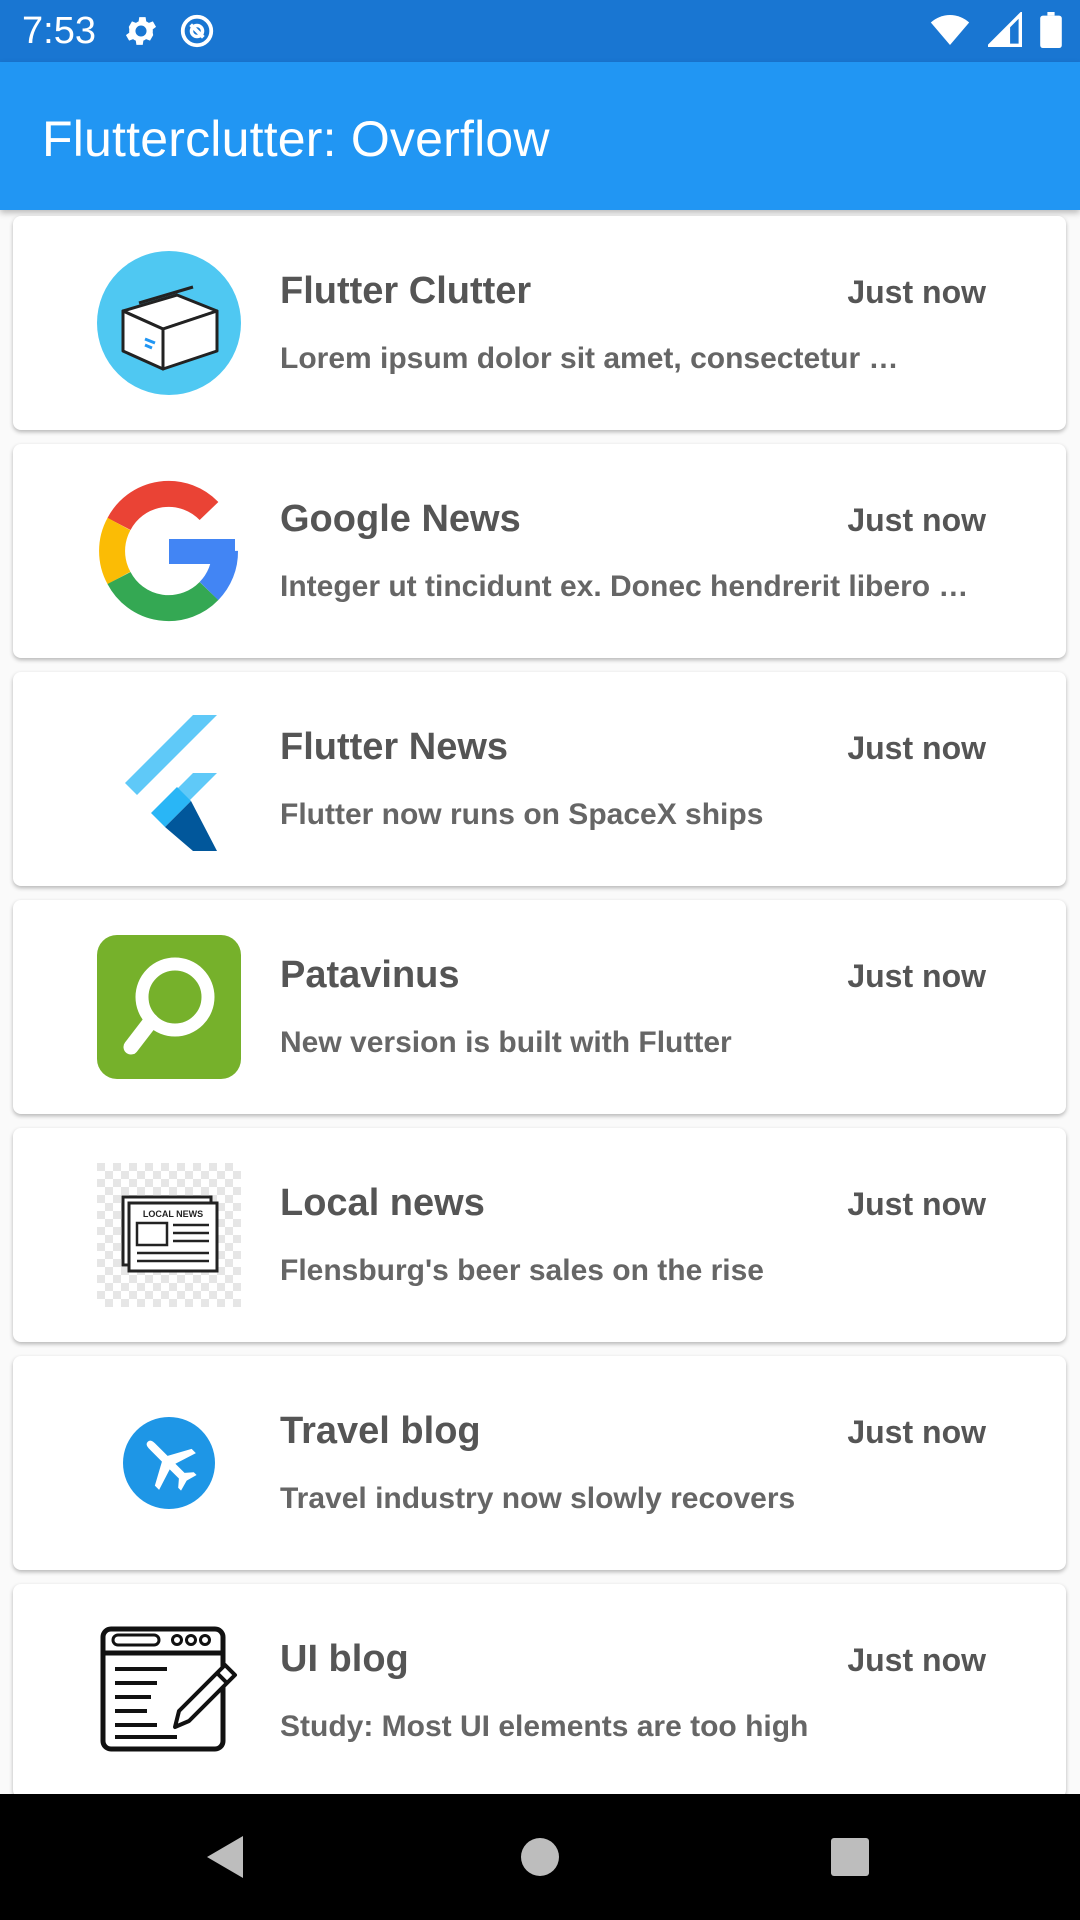 This screenshot has height=1920, width=1080. I want to click on item-subtitle: Flutter now runs on SpaceX ships, so click(522, 814).